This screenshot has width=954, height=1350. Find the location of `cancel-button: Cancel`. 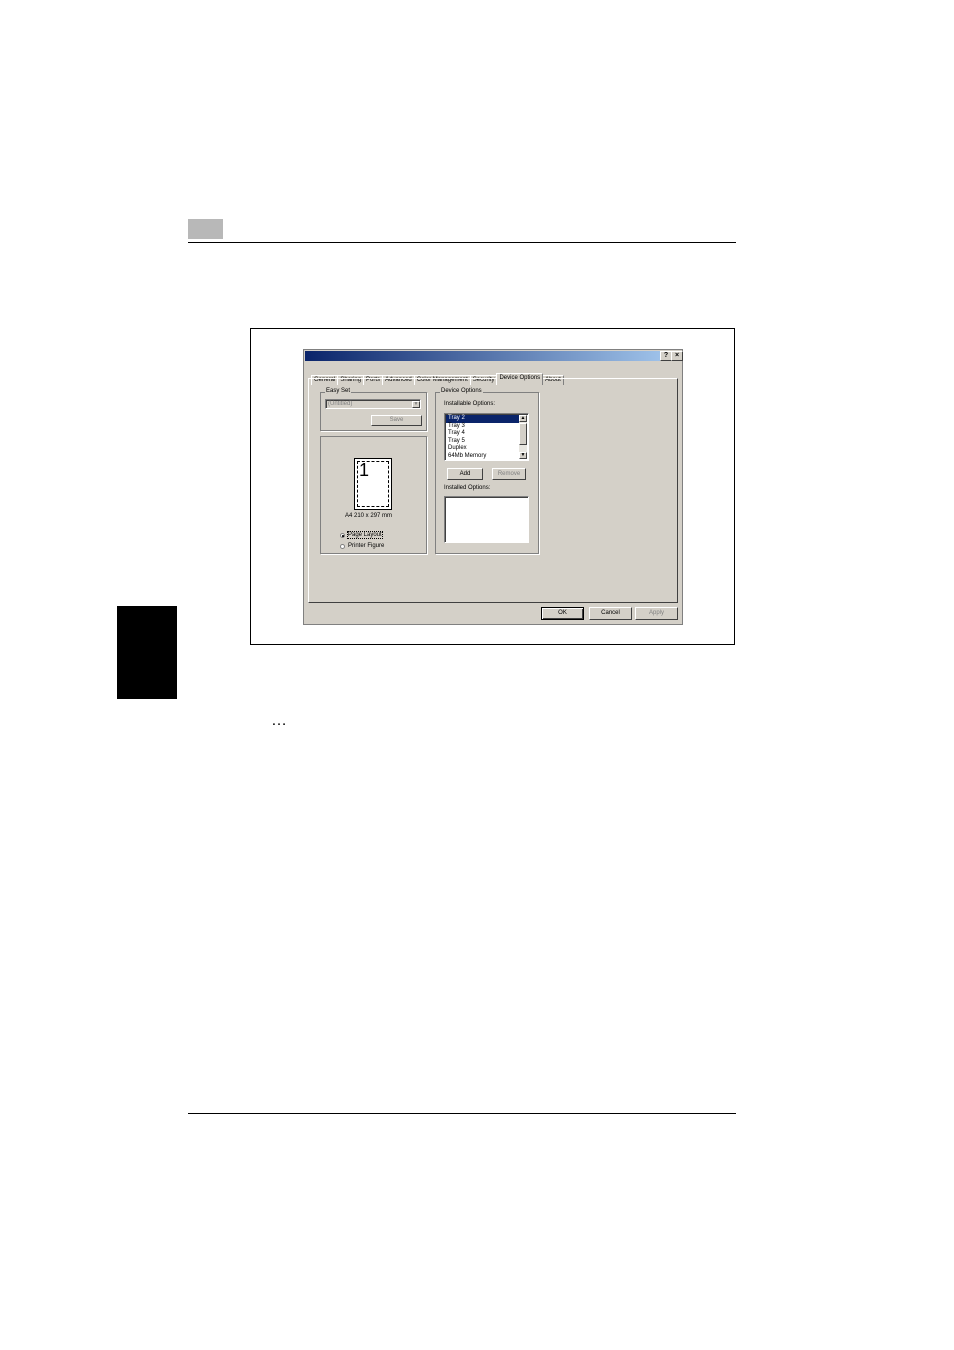

cancel-button: Cancel is located at coordinates (610, 613).